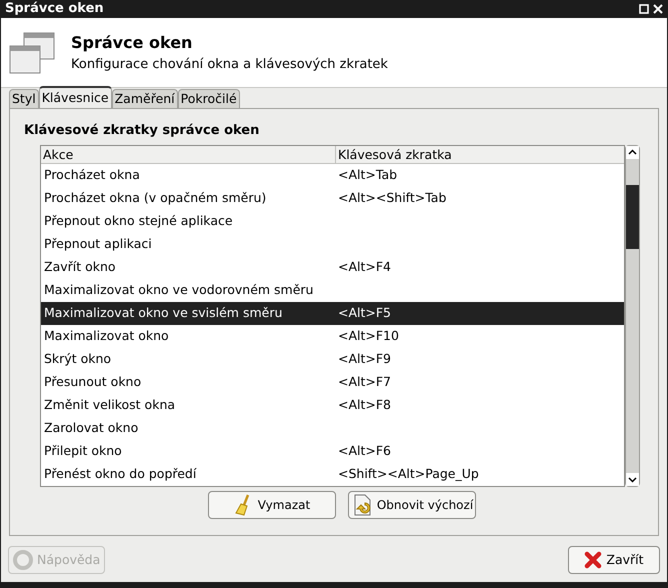  I want to click on table-cell-text: Přepnout aplikaci, so click(98, 244).